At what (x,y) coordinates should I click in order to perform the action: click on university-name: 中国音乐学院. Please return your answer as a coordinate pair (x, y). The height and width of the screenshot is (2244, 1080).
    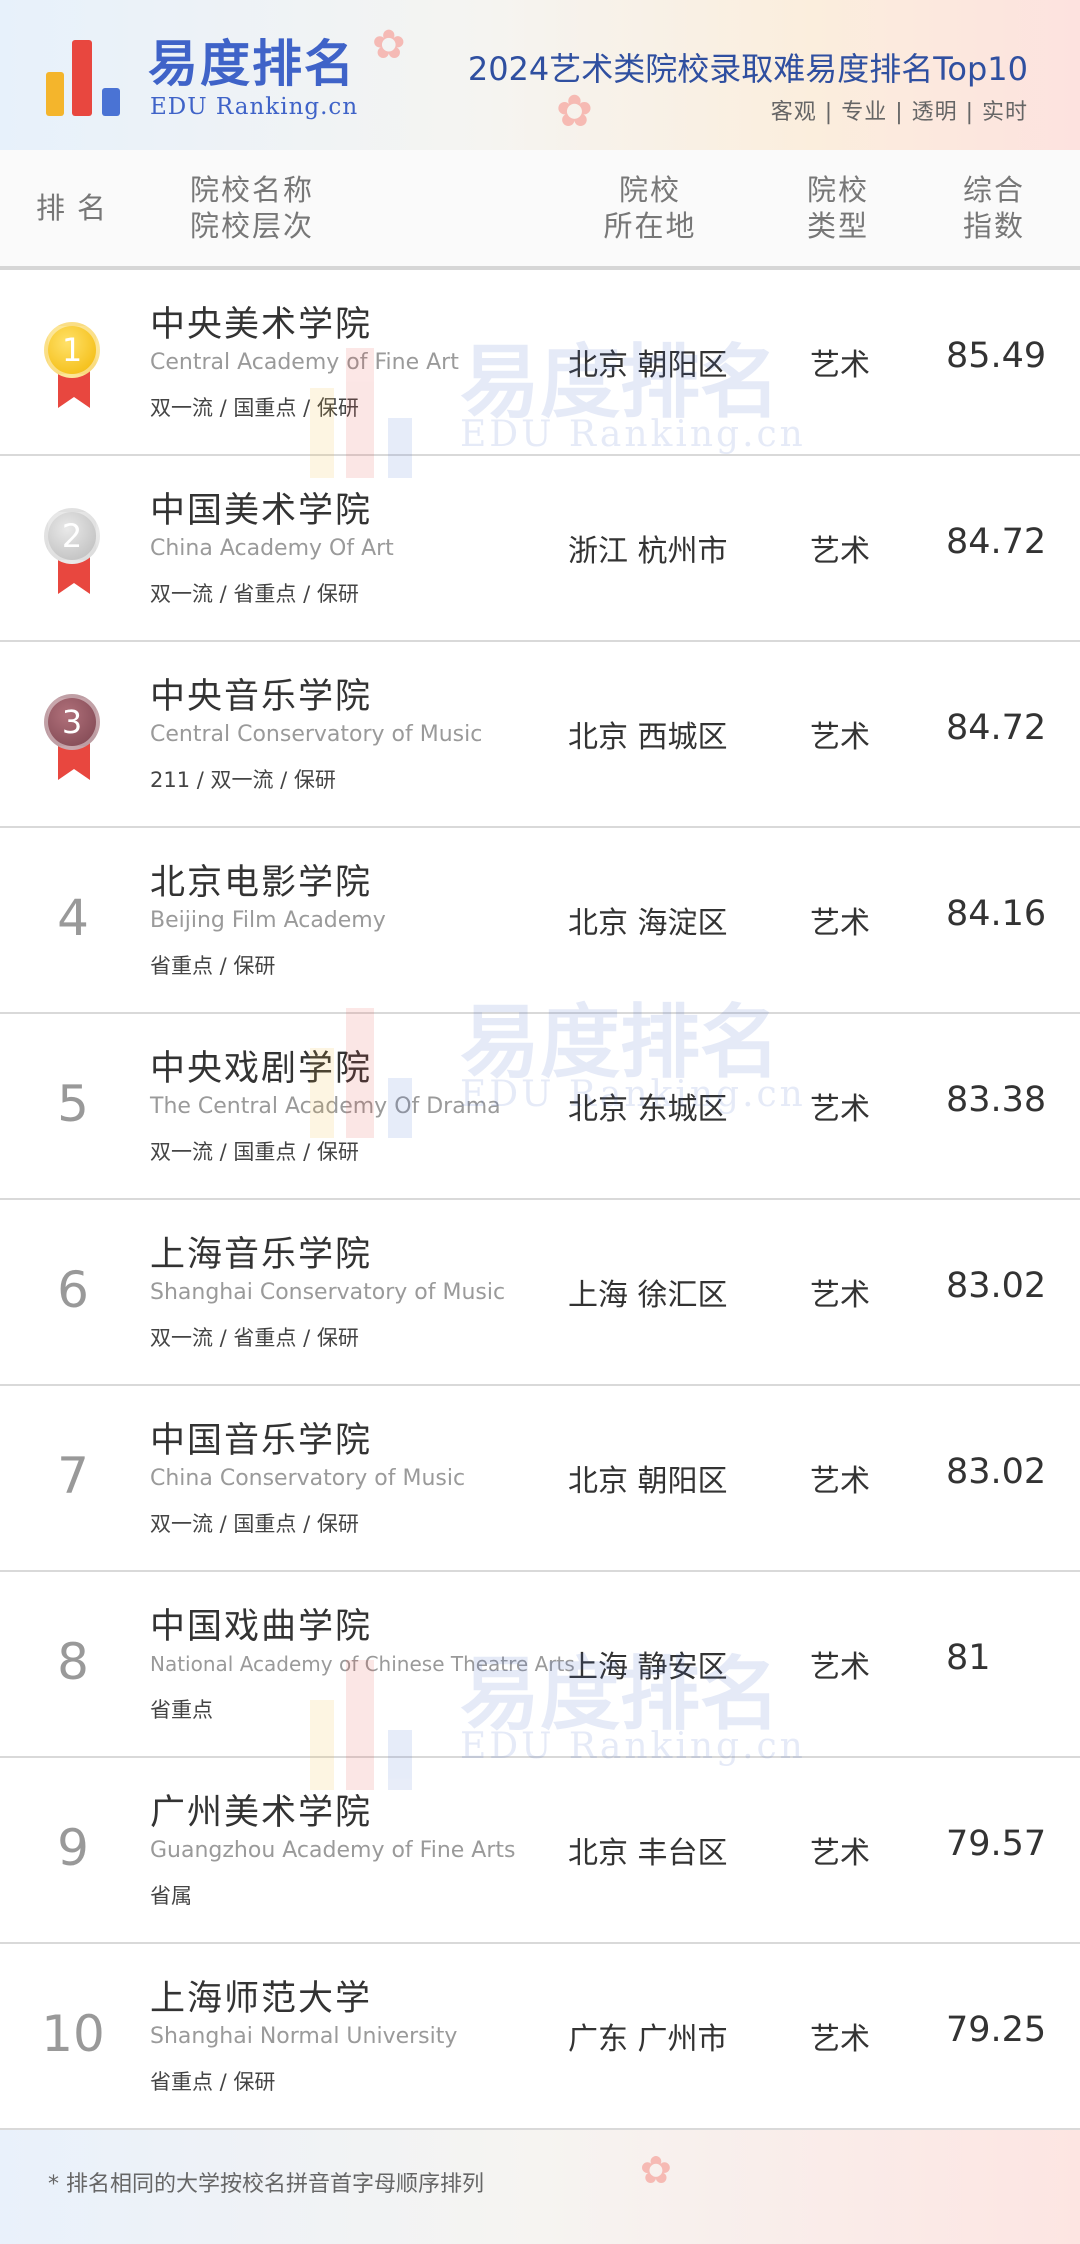
    Looking at the image, I should click on (261, 1441).